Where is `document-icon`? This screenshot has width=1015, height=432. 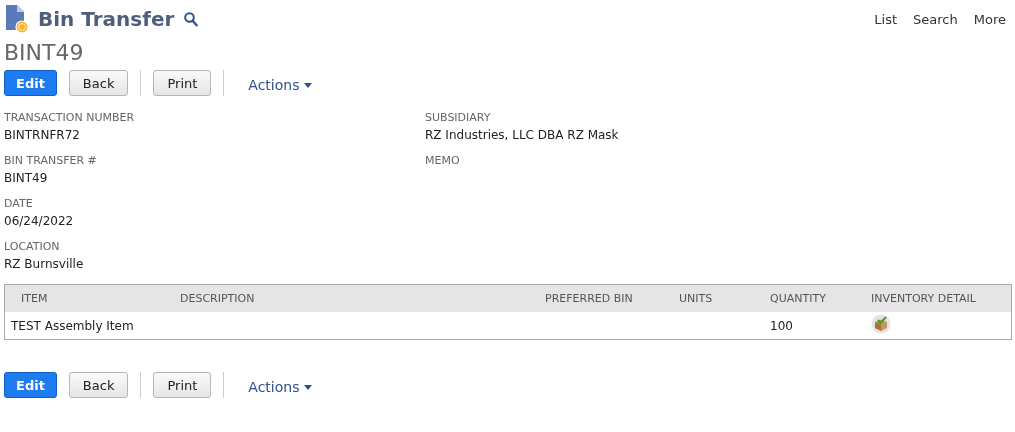
document-icon is located at coordinates (17, 19).